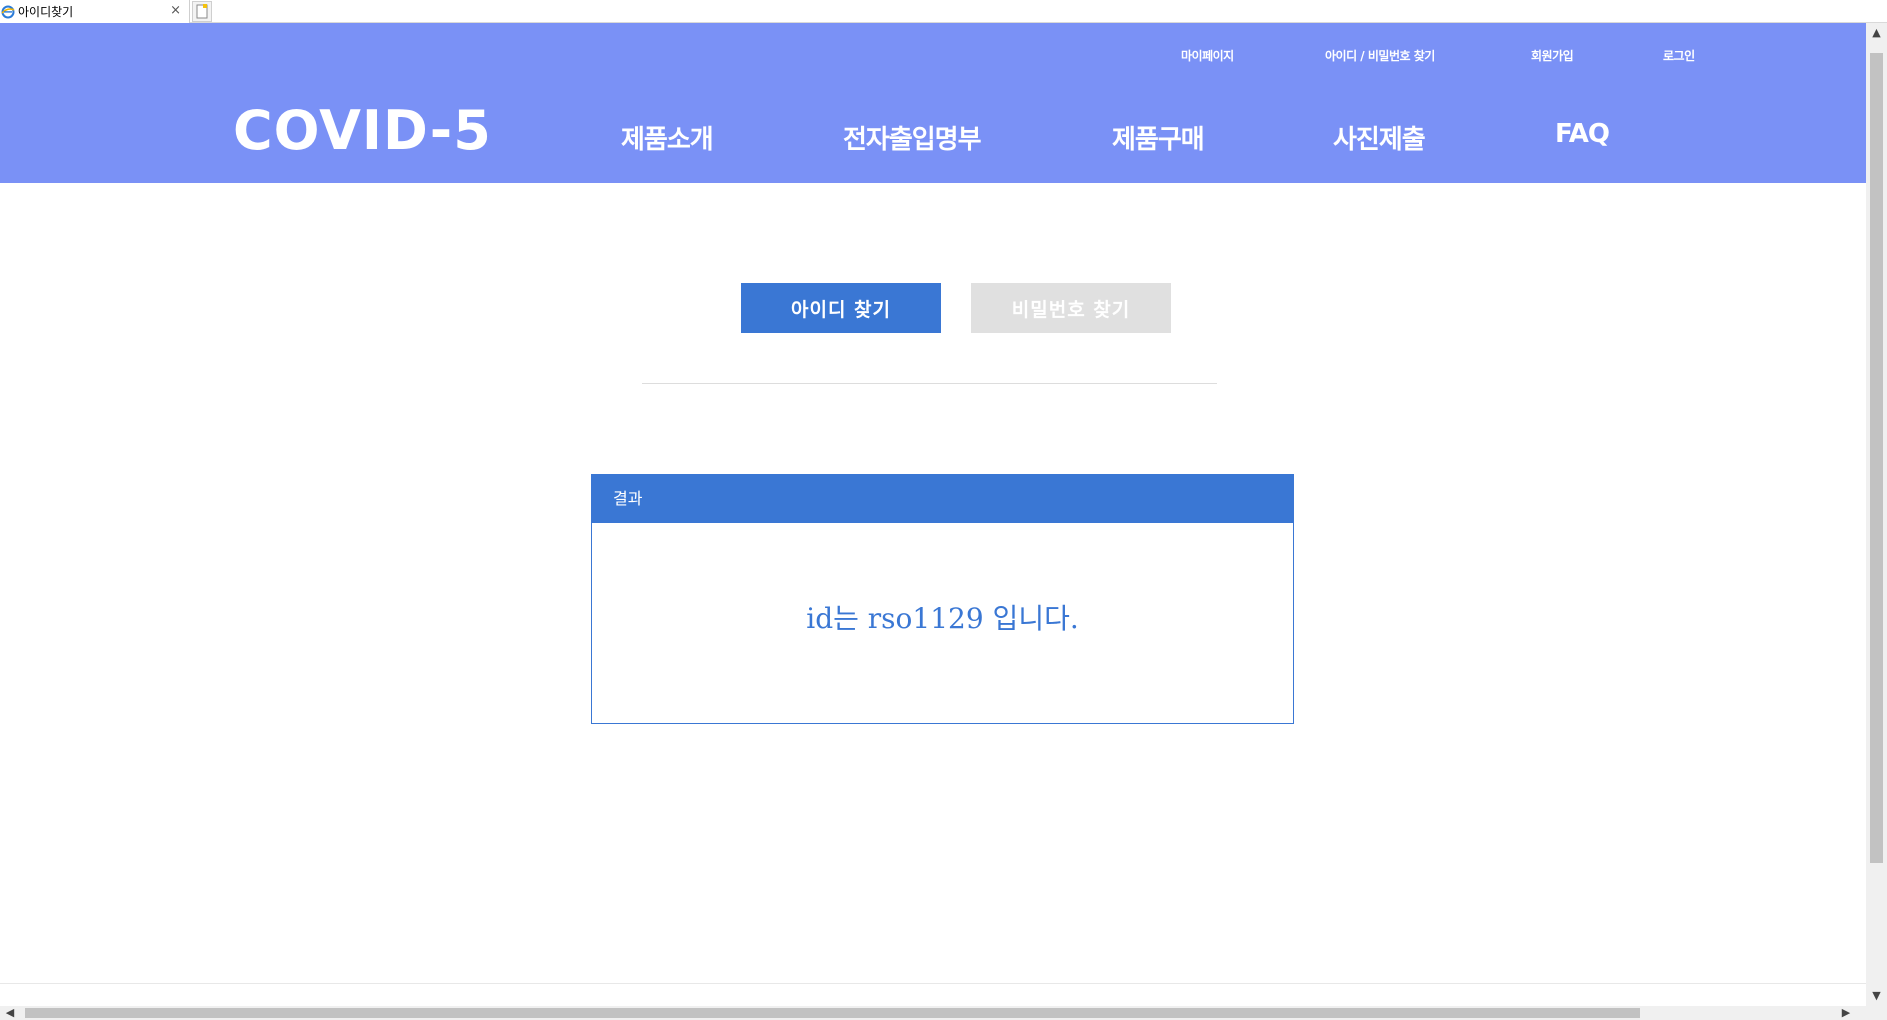 This screenshot has width=1887, height=1020. Describe the element at coordinates (943, 11) in the screenshot. I see `browser-tab-strip: 아이디찾기 ×` at that location.